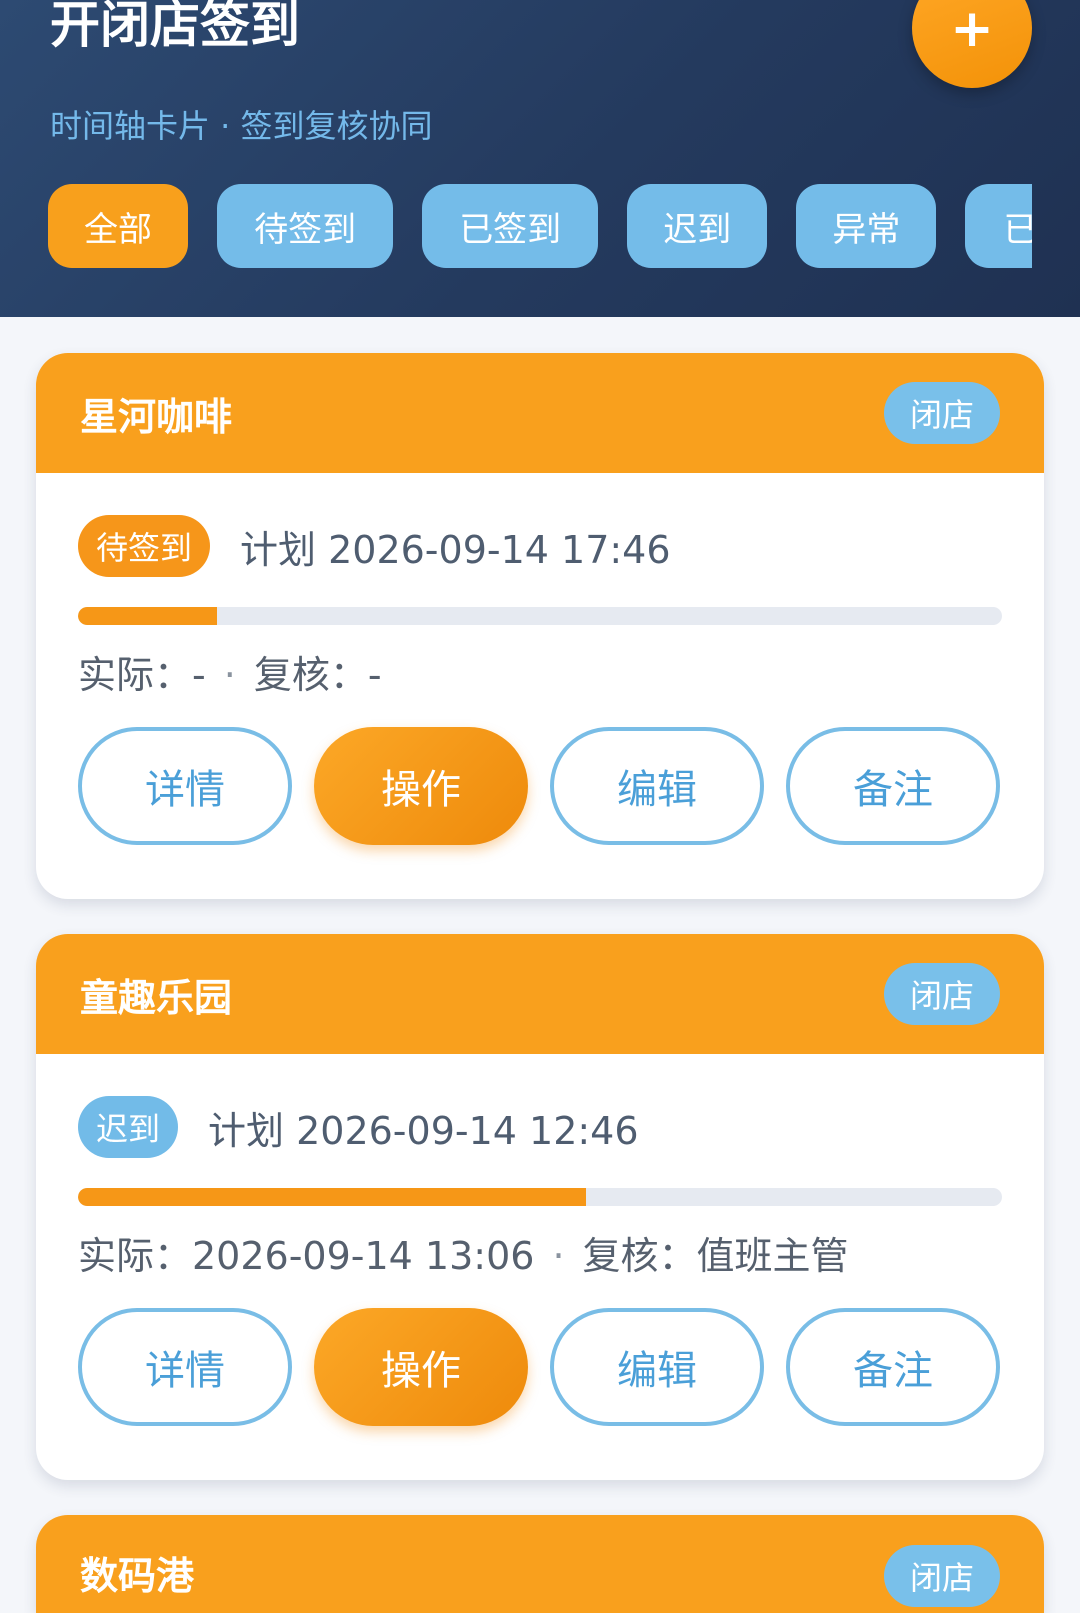 The height and width of the screenshot is (1613, 1080). What do you see at coordinates (998, 226) in the screenshot?
I see `filter-chip-more: 已` at bounding box center [998, 226].